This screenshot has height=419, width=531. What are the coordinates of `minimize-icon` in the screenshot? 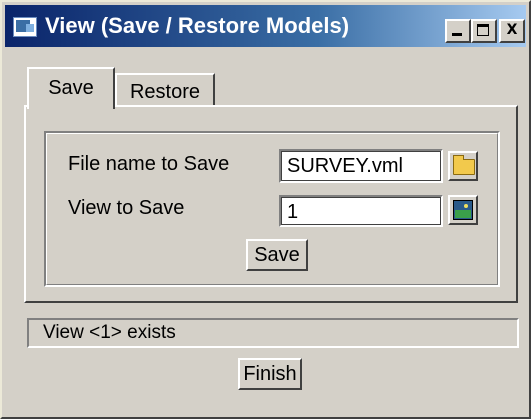 It's located at (457, 34).